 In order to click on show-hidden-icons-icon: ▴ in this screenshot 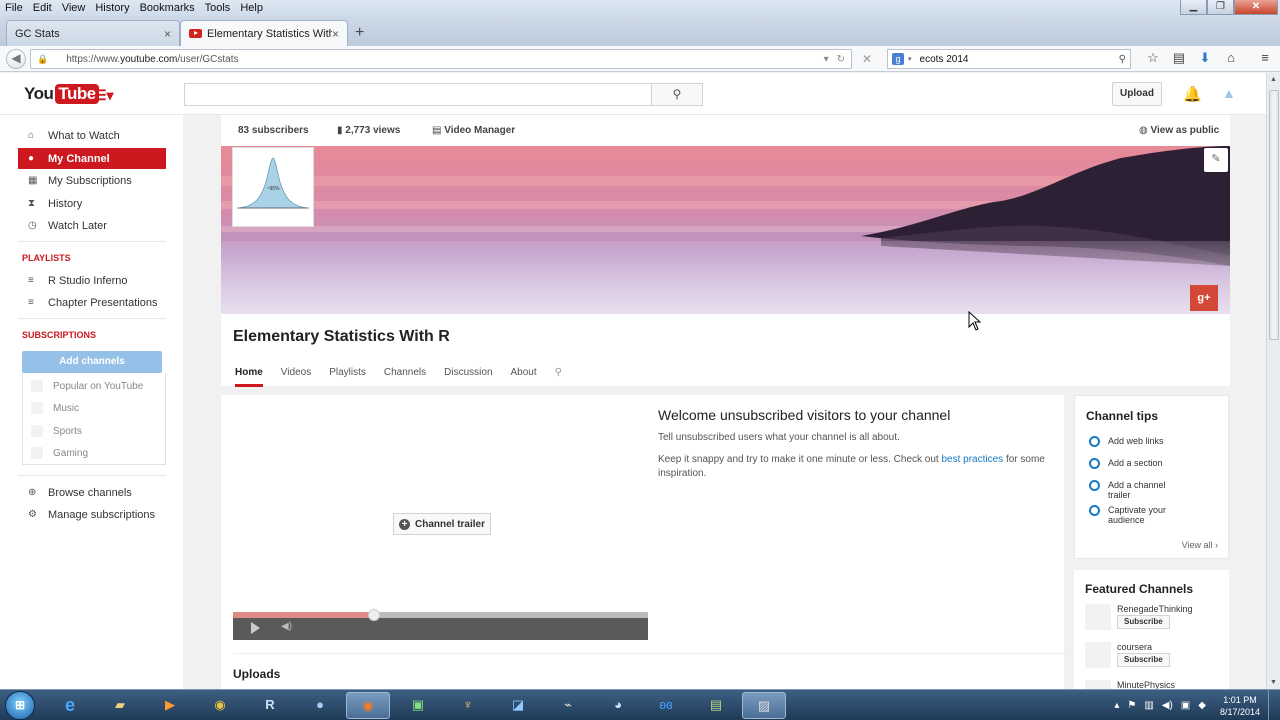, I will do `click(1116, 705)`.